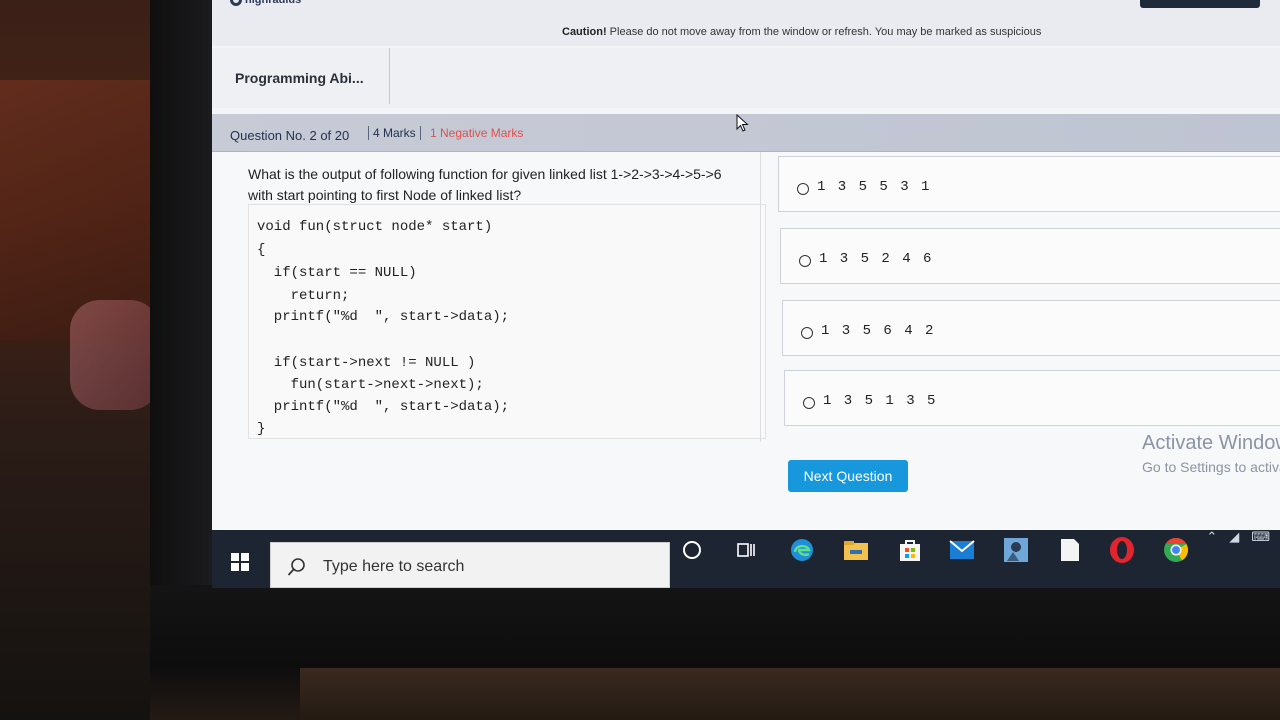 The height and width of the screenshot is (720, 1280). Describe the element at coordinates (1211, 537) in the screenshot. I see `chevron-up-icon: ⌃` at that location.